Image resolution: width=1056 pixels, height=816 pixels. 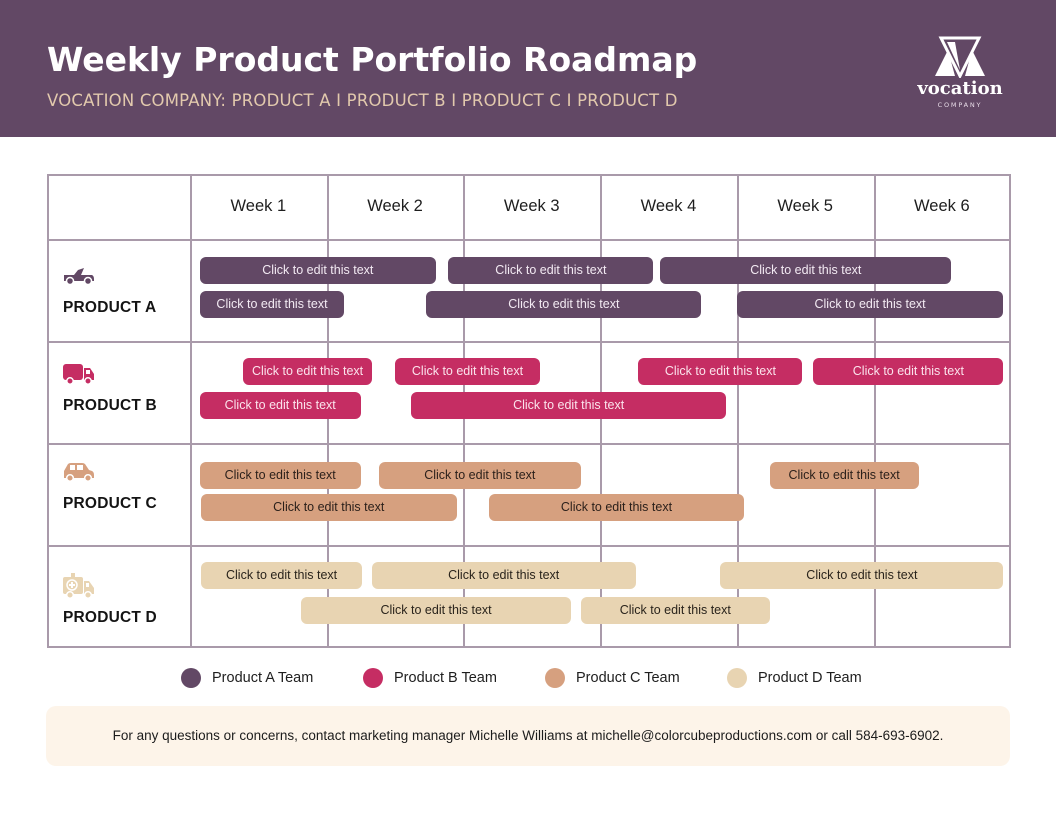 I want to click on delivery-truck-icon, so click(x=79, y=376).